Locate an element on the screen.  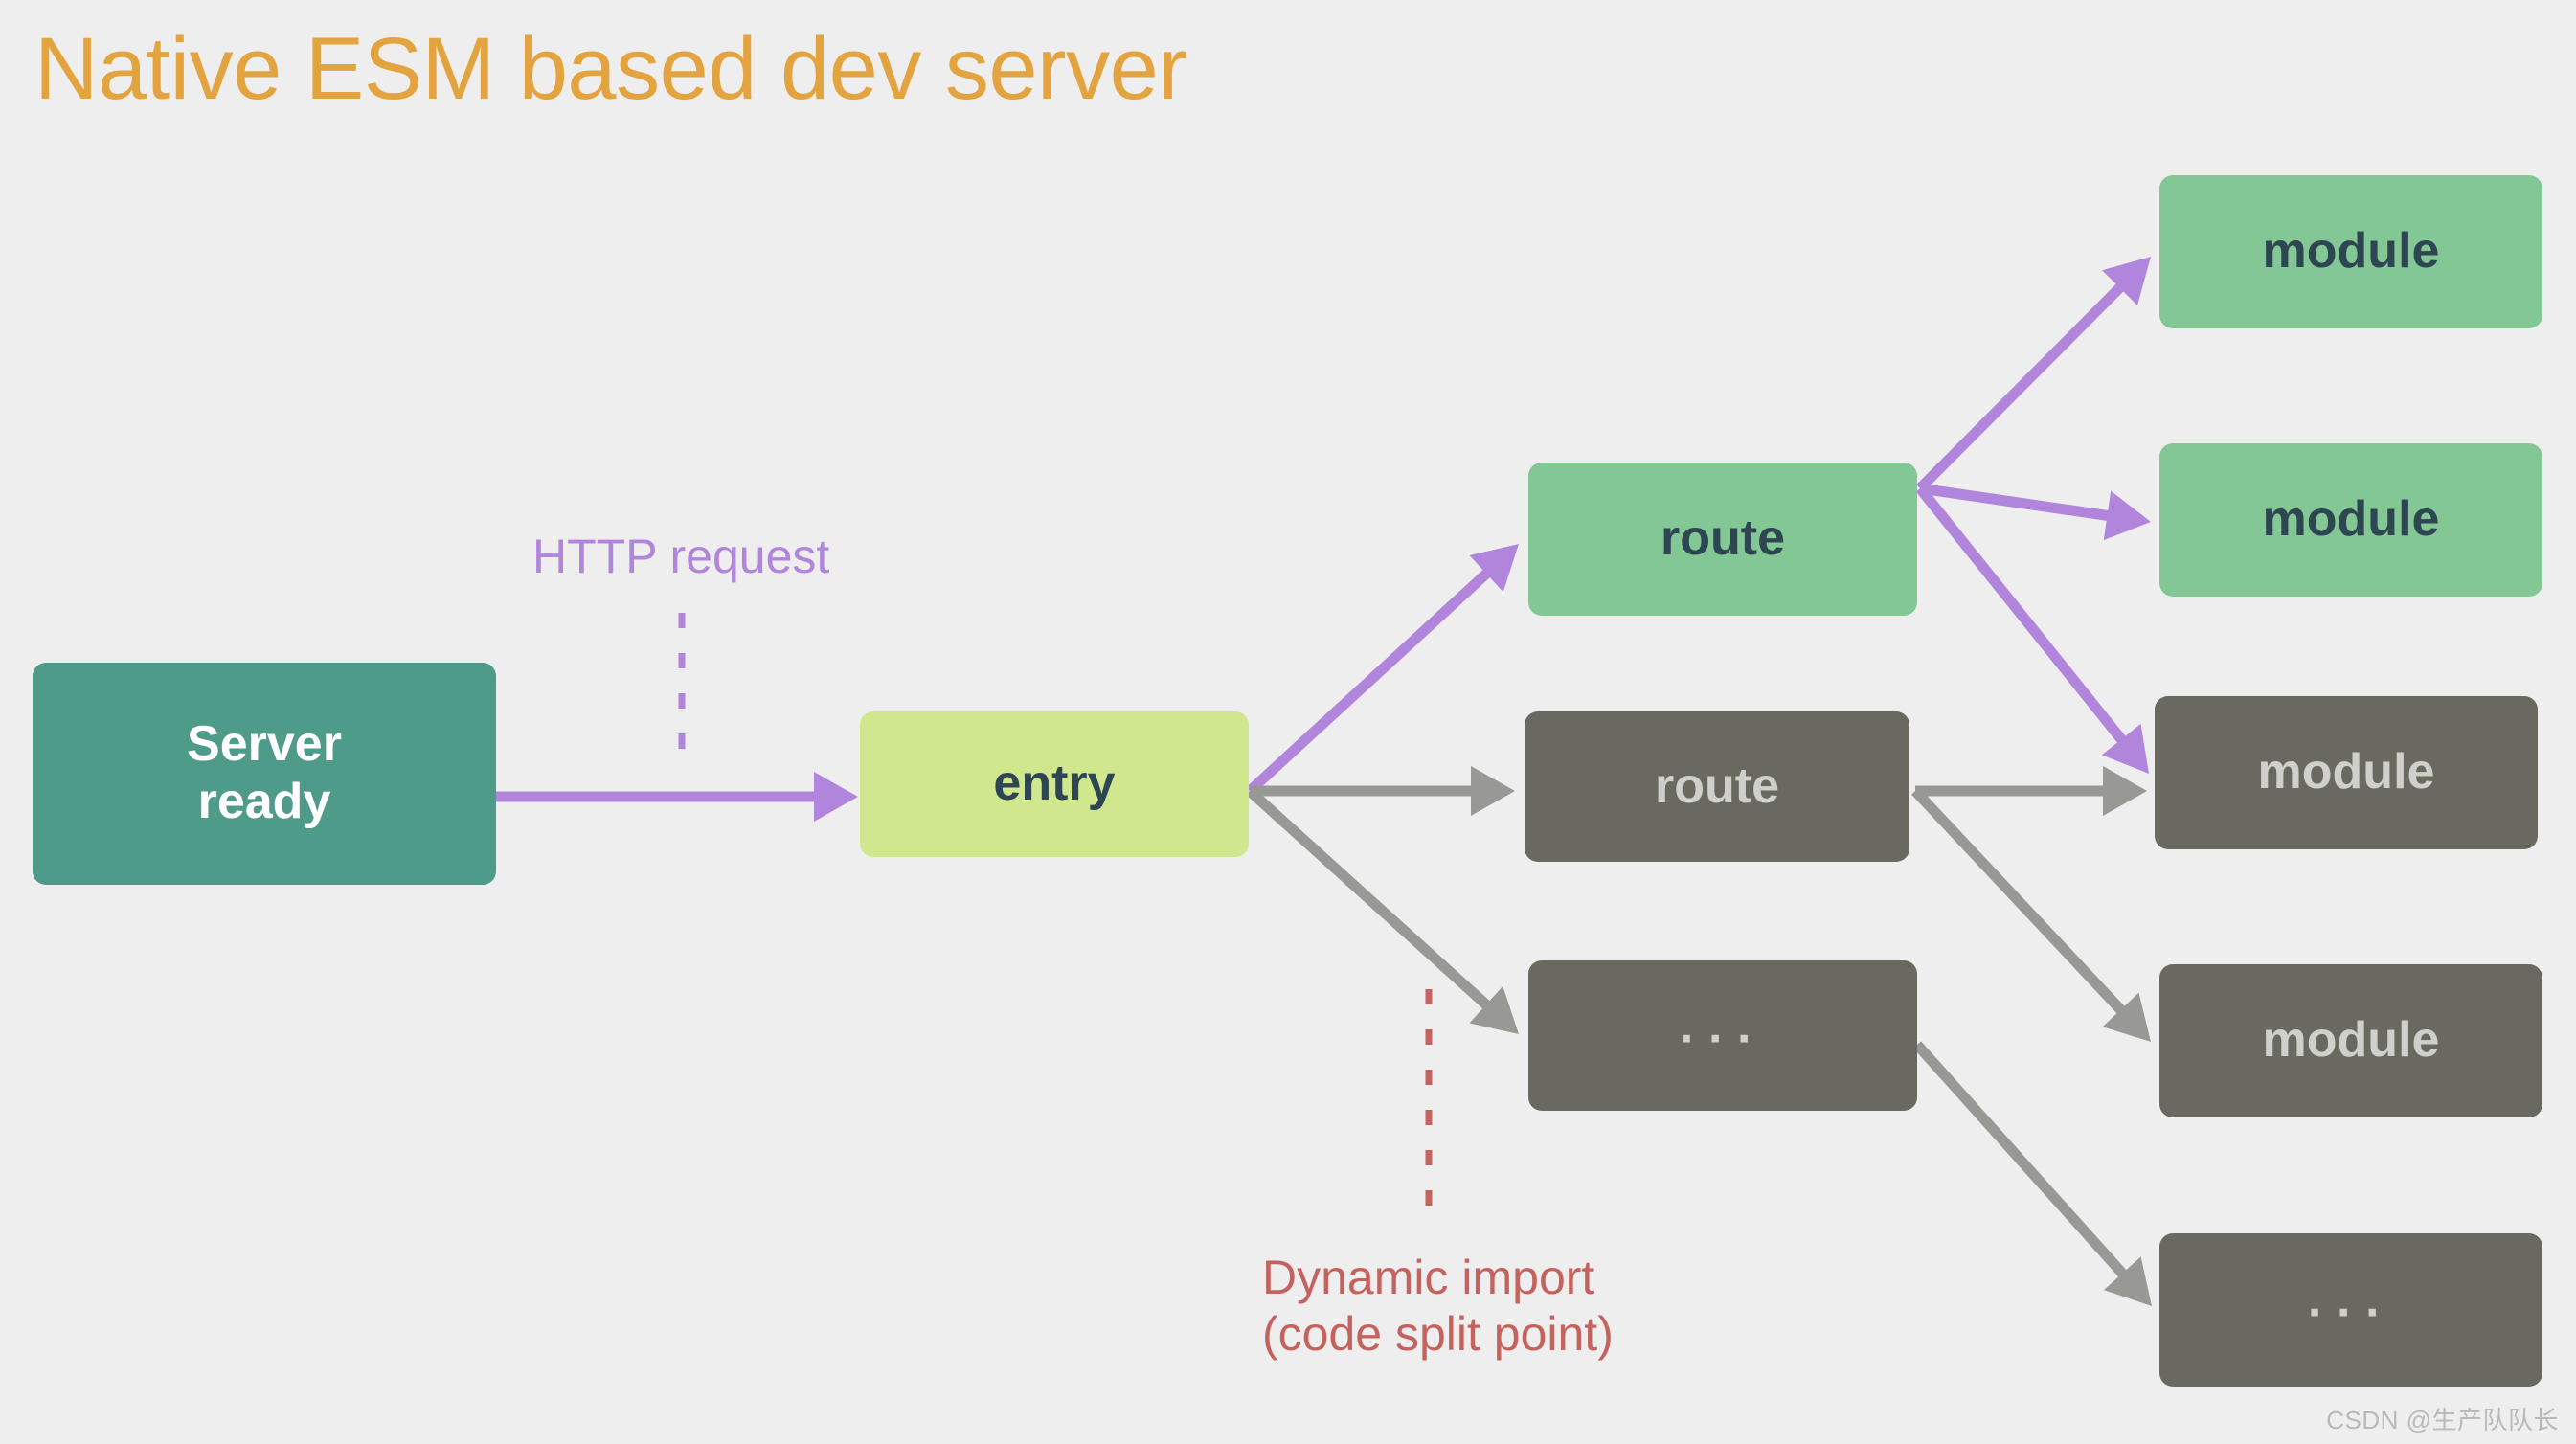
node-module-3: module is located at coordinates (2346, 772).